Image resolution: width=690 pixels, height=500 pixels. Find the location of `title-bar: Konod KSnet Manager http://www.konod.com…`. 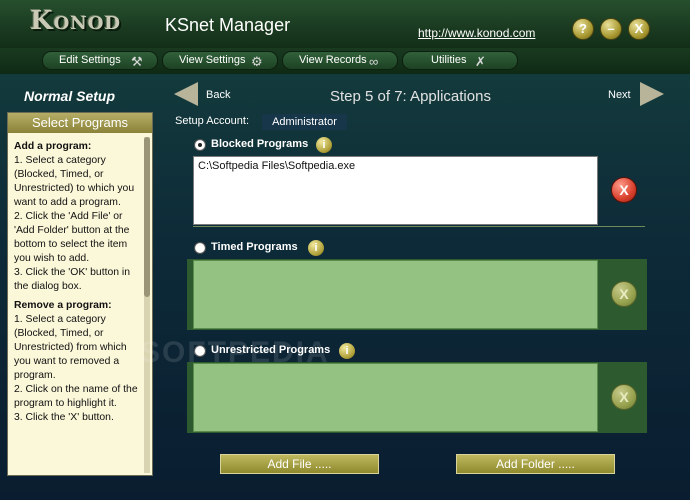

title-bar: Konod KSnet Manager http://www.konod.com… is located at coordinates (345, 24).